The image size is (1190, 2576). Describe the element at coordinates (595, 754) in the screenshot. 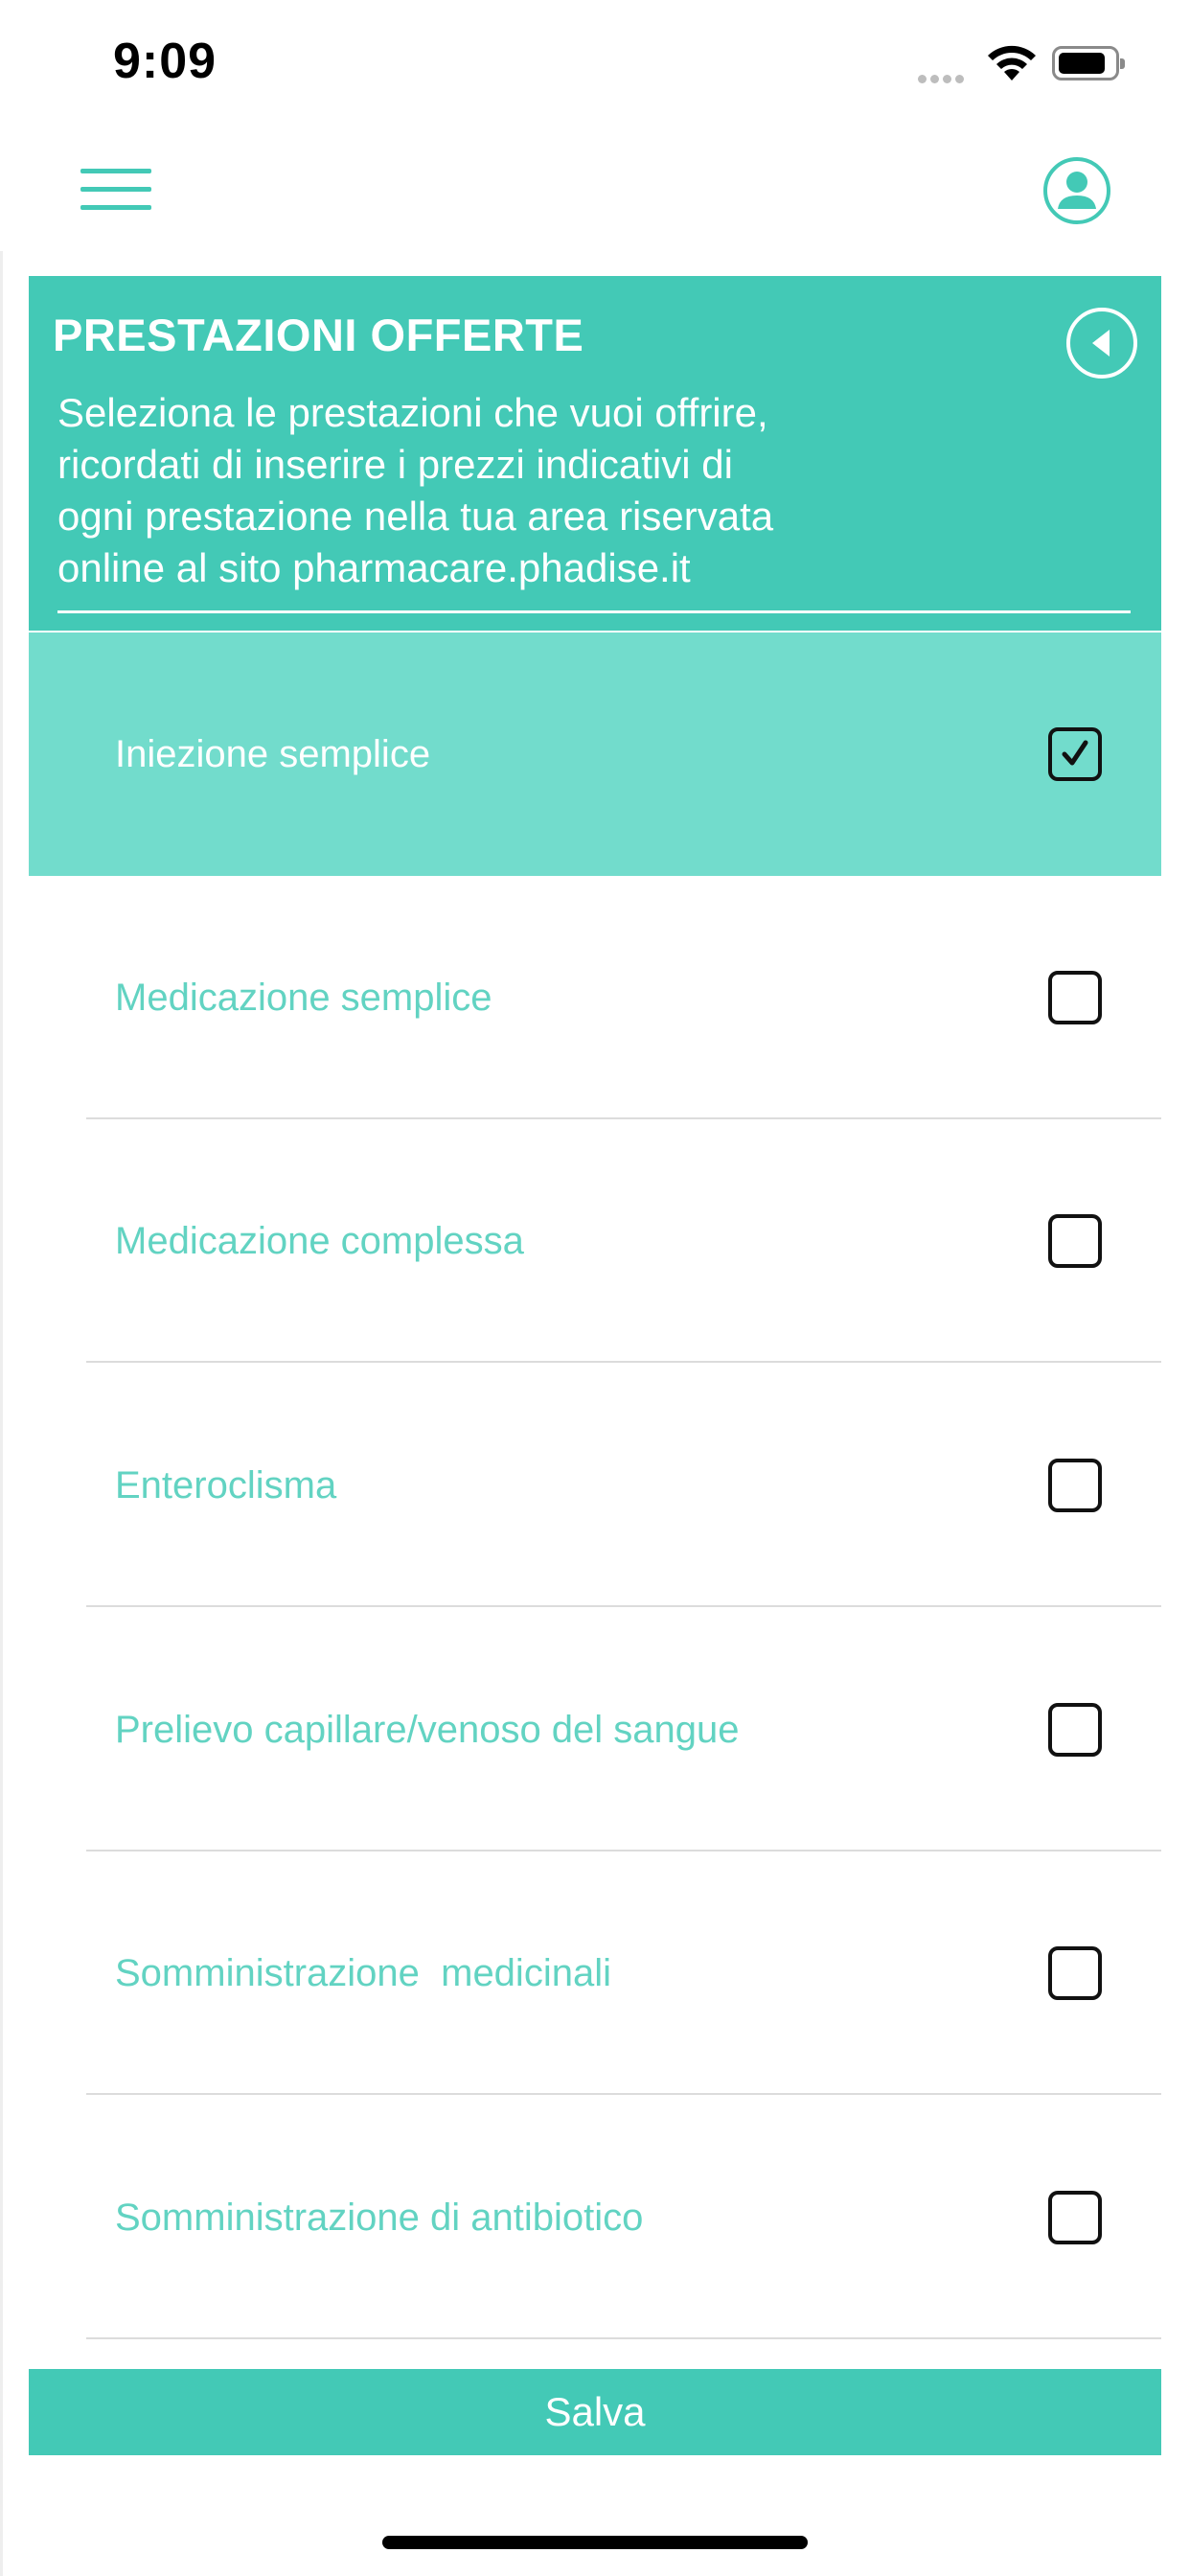

I see `service-row-iniezione-semplice: Iniezione semplice` at that location.